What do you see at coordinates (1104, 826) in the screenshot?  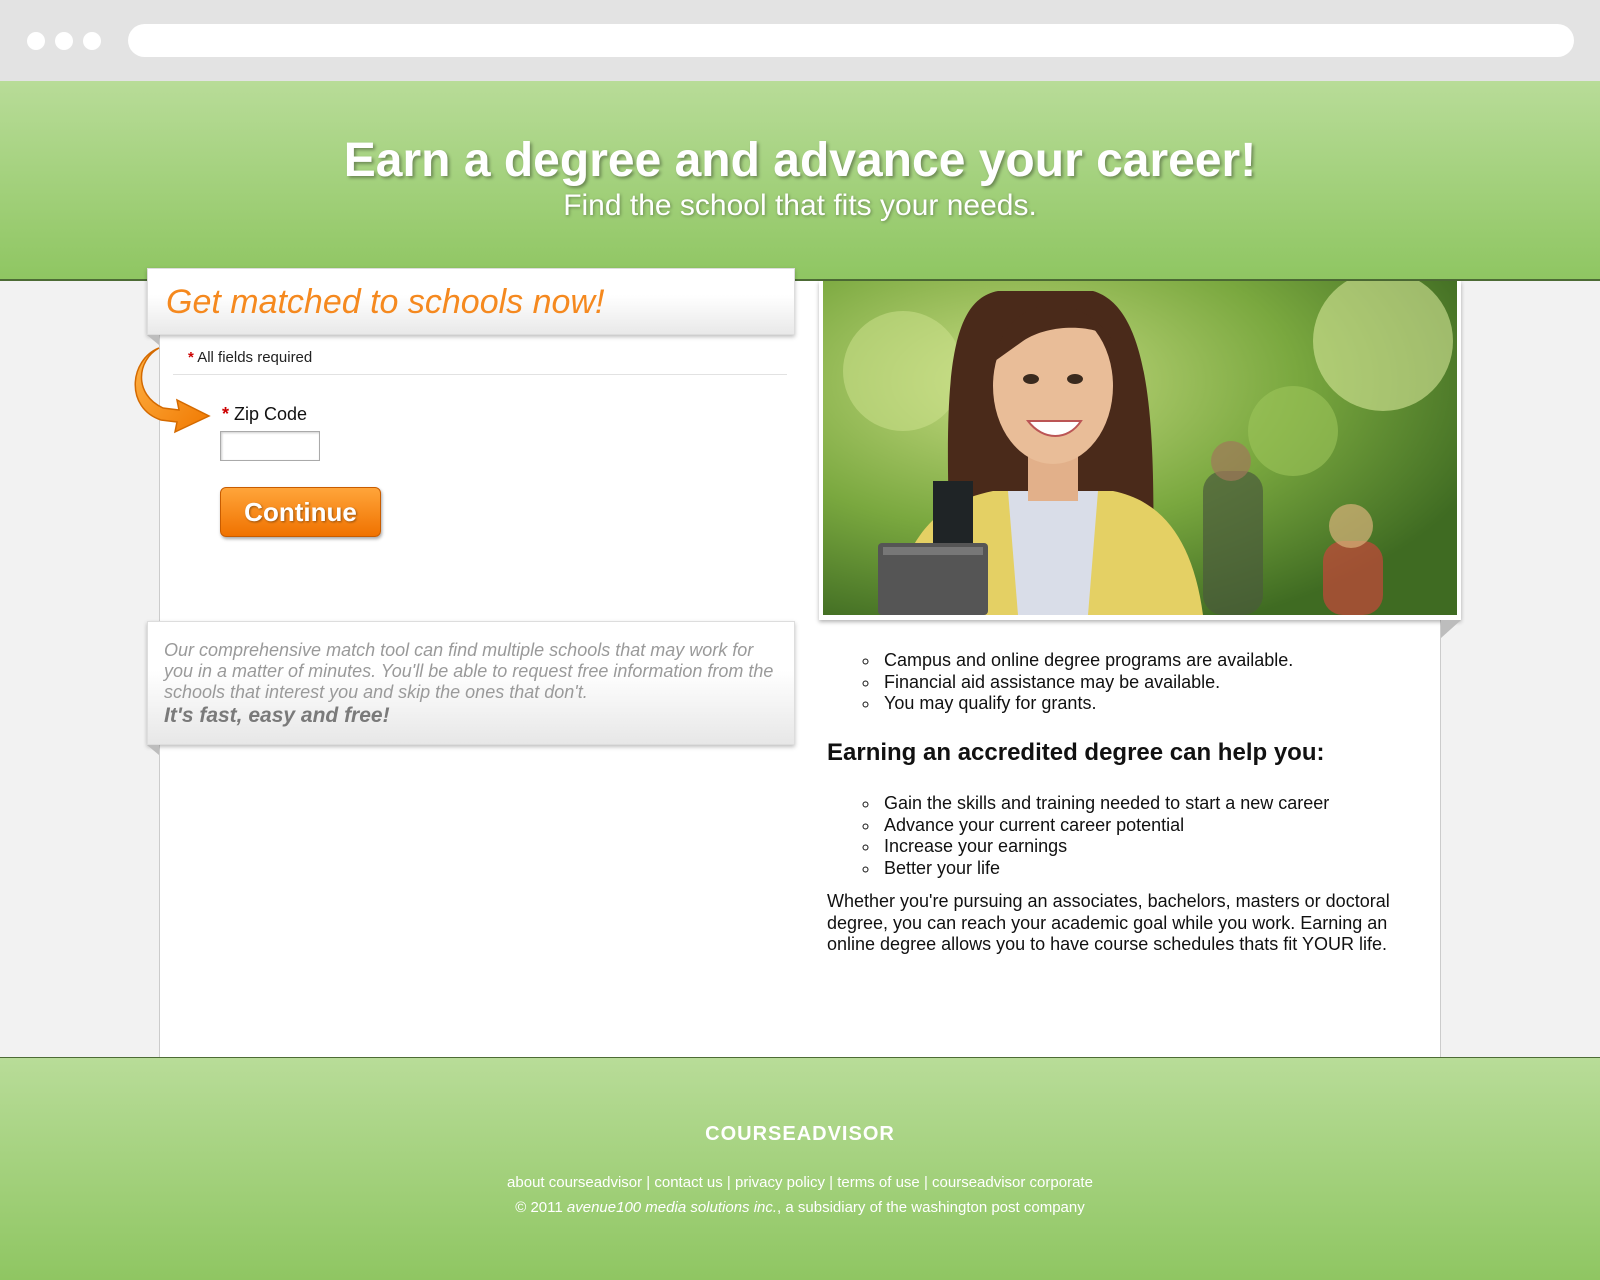 I see `list-item: Advance your current career potential` at bounding box center [1104, 826].